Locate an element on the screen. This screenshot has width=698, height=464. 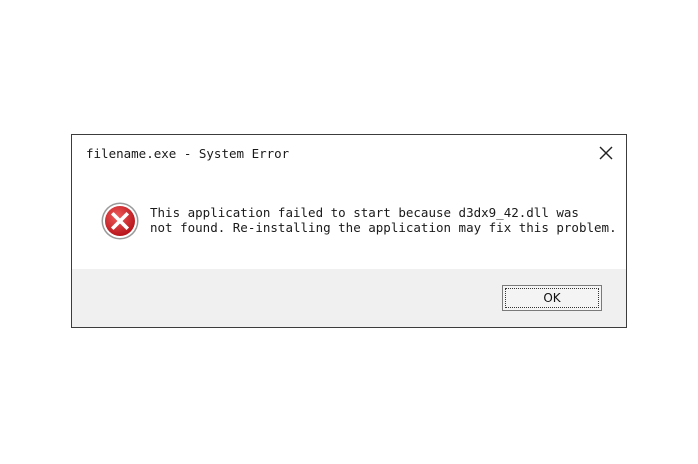
close-button is located at coordinates (606, 153).